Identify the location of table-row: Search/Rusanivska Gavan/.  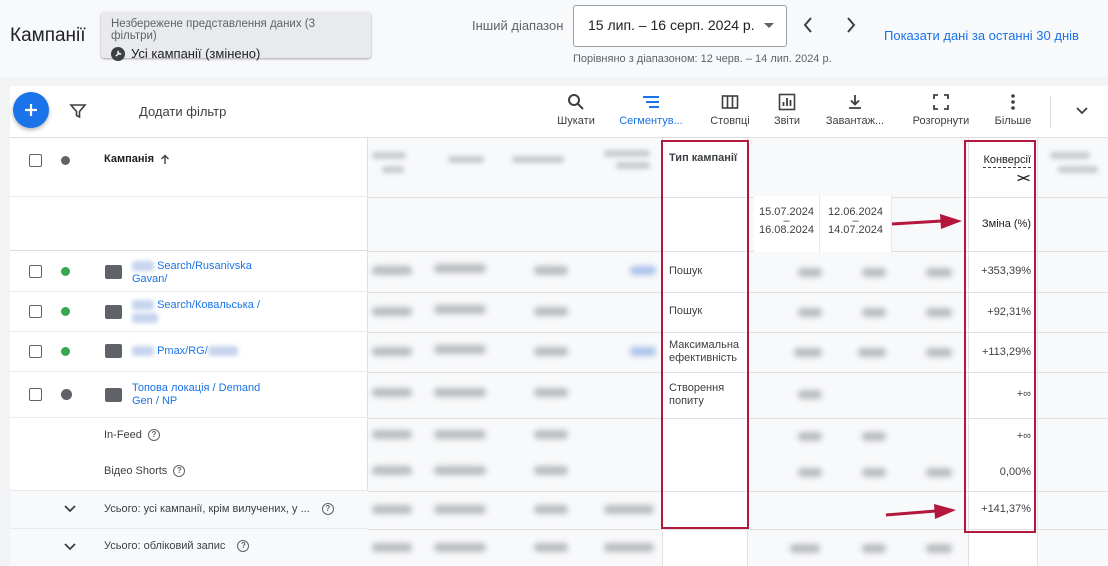
(189, 271).